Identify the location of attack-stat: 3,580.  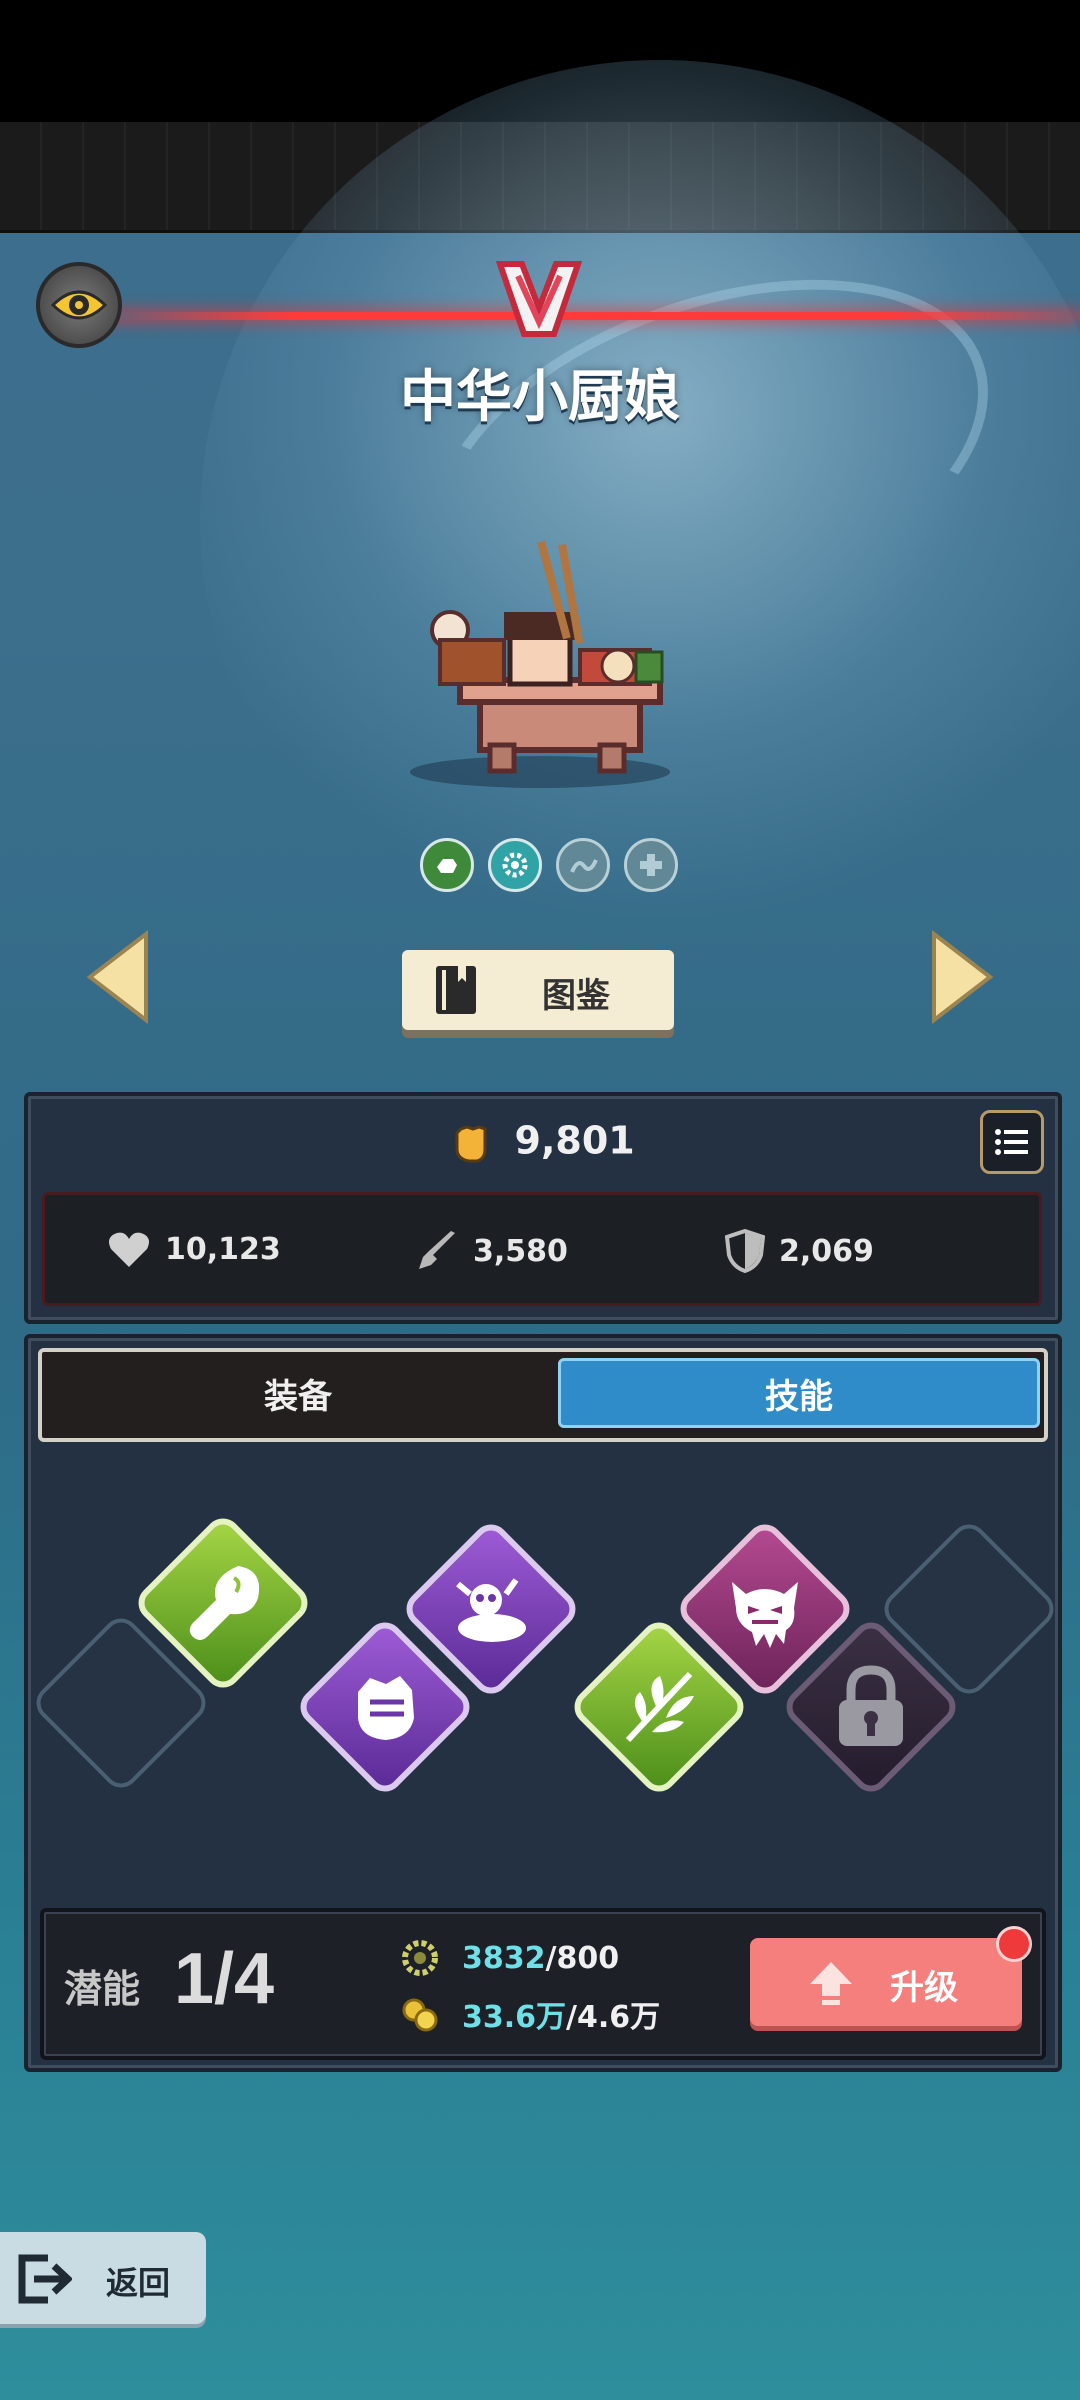
(491, 1251).